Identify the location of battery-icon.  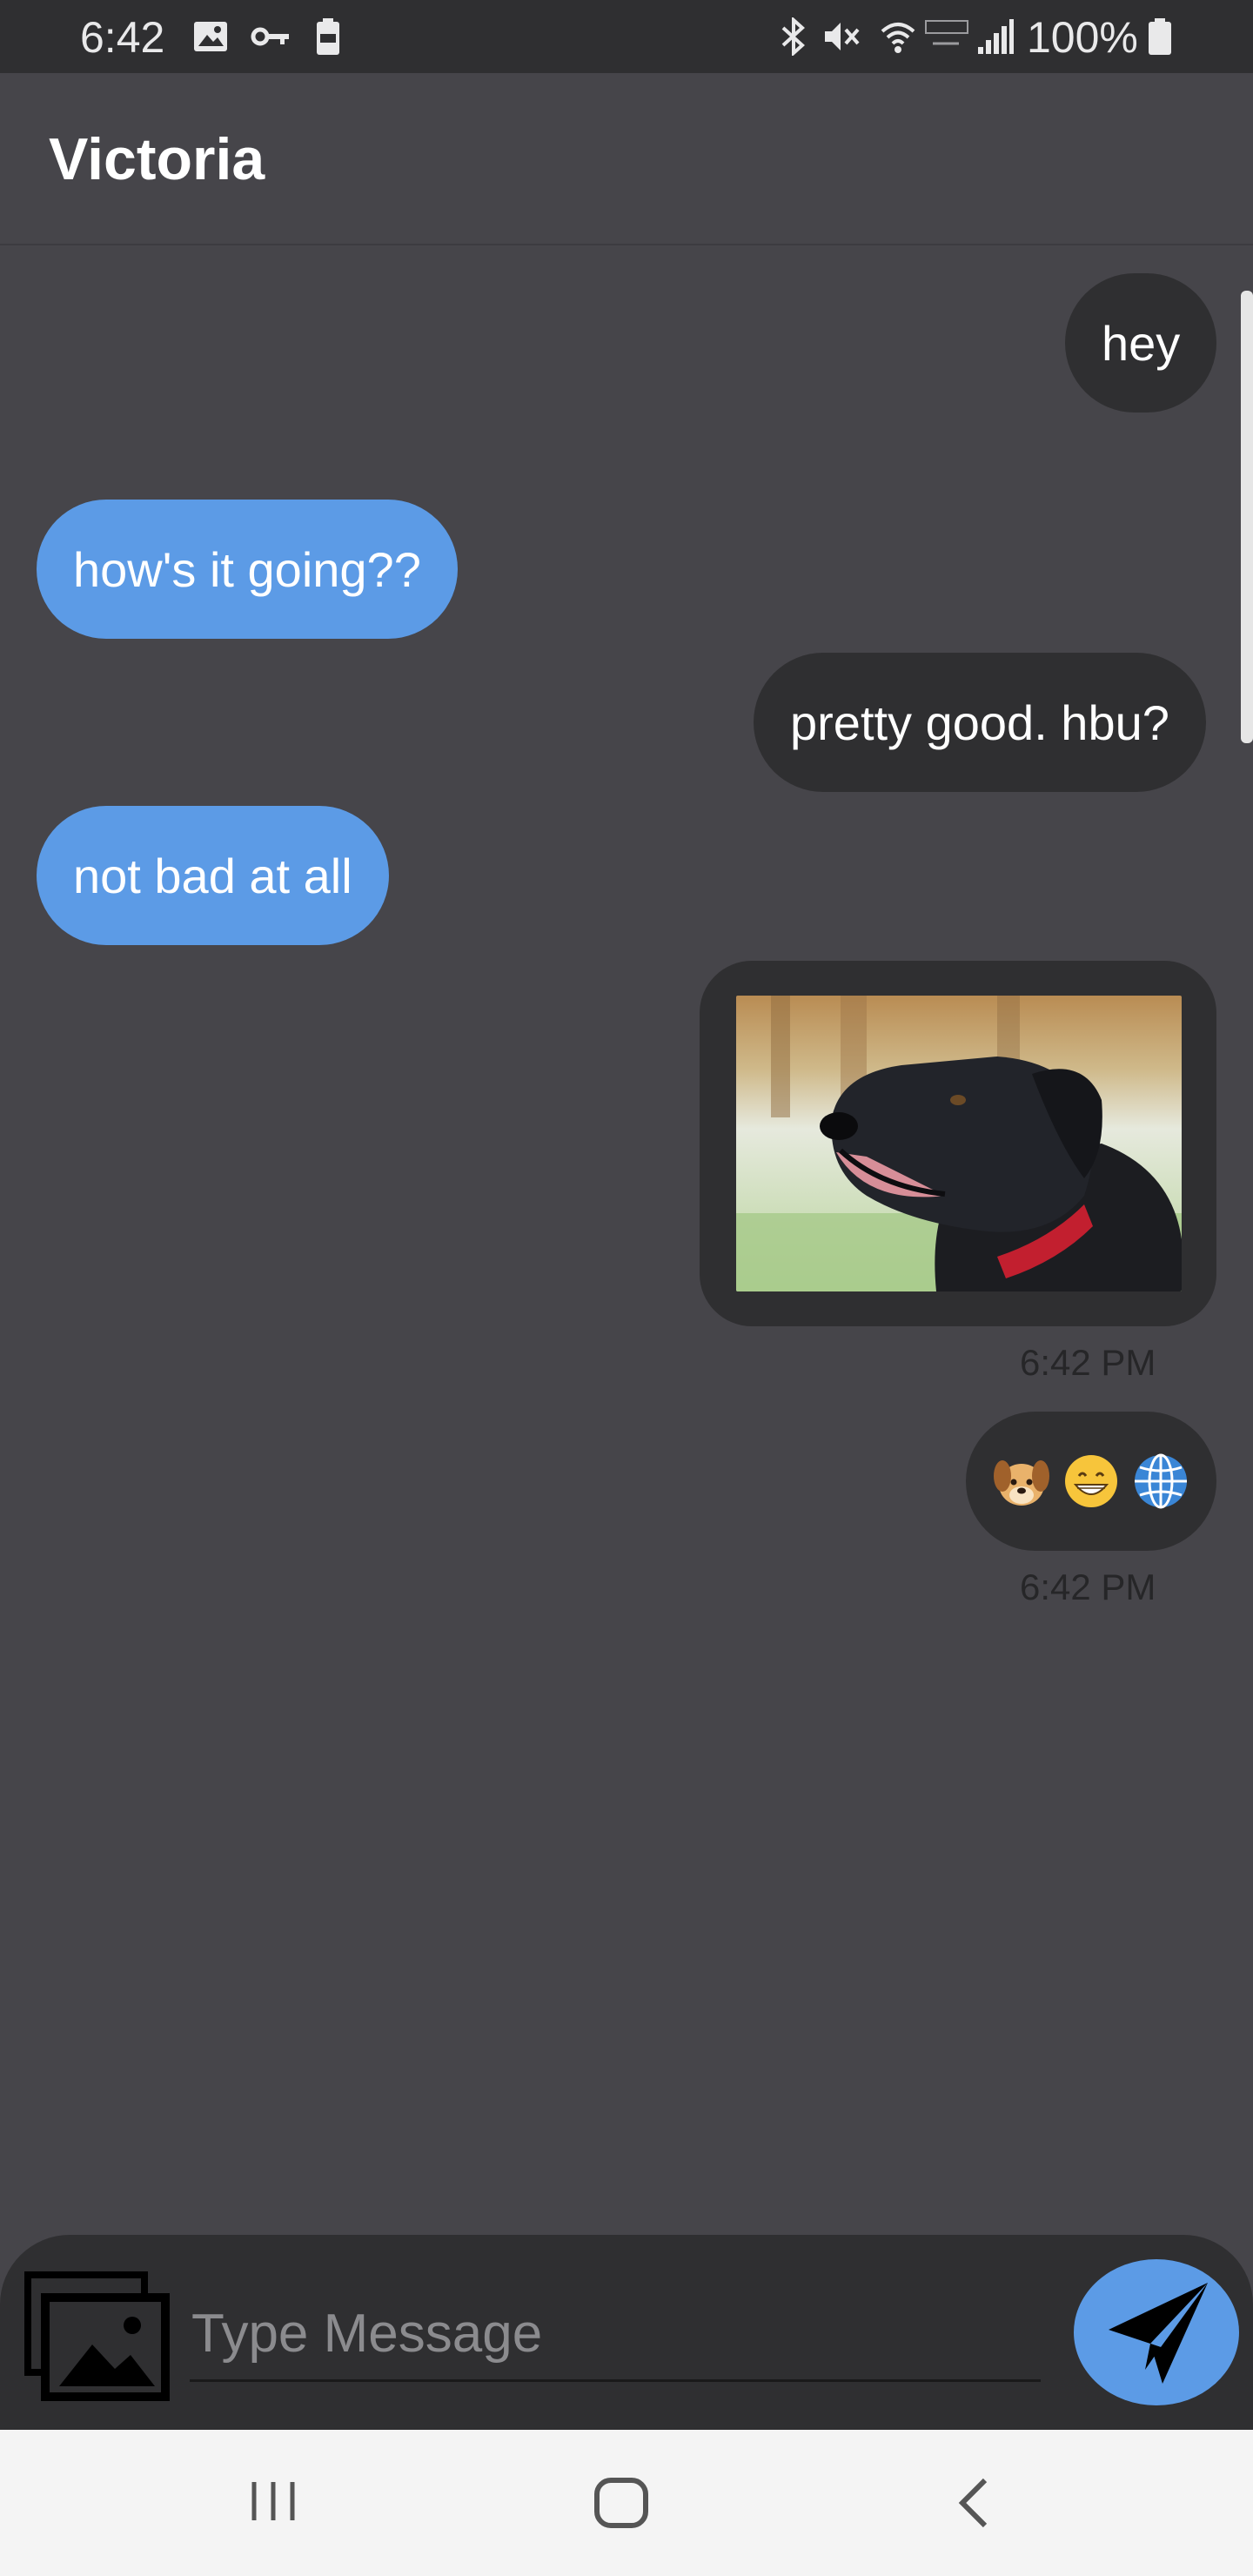
(1160, 37).